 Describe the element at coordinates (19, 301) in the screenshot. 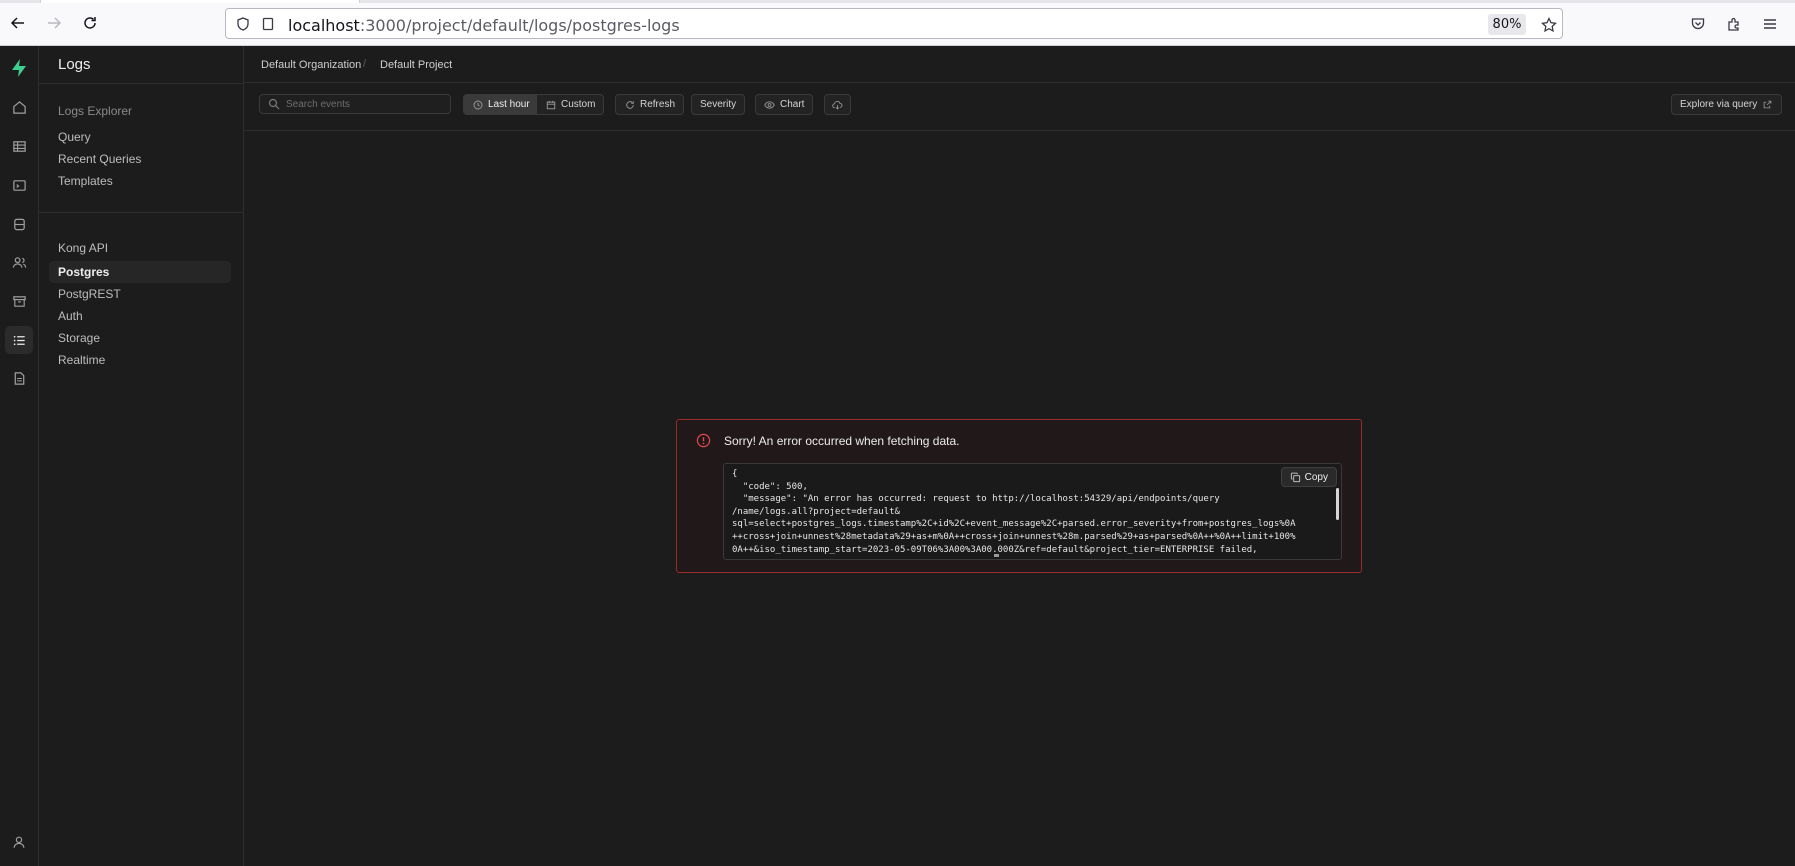

I see `storage-icon` at that location.